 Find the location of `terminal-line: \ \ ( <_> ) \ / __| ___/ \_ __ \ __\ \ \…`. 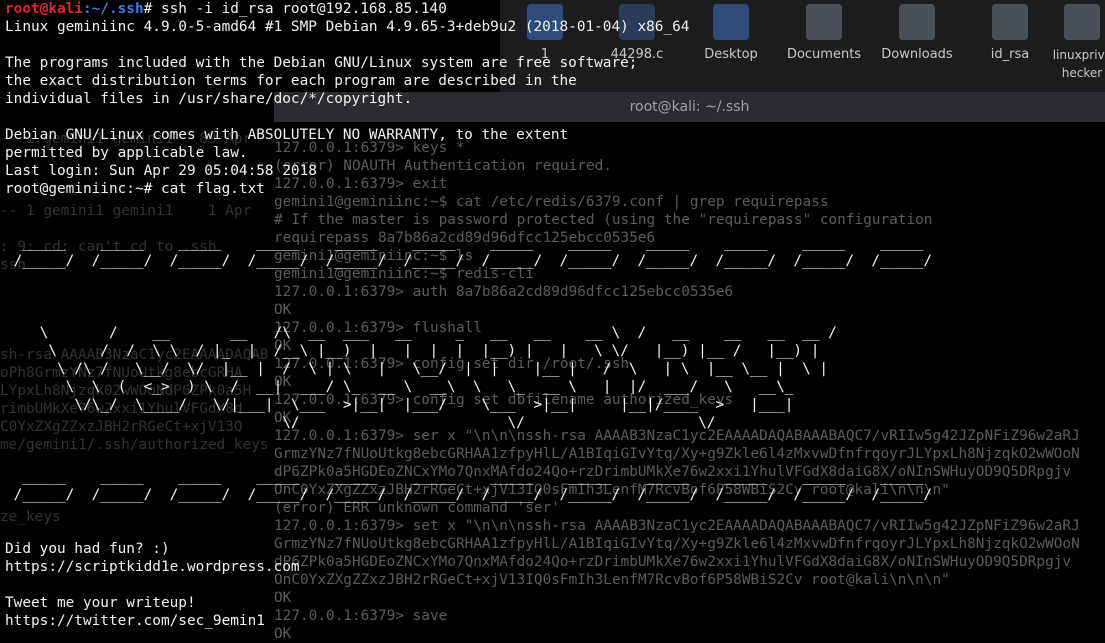

terminal-line: \ \ ( <_> ) \ / __| ___/ \_ __ \ __\ \ \… is located at coordinates (399, 387).